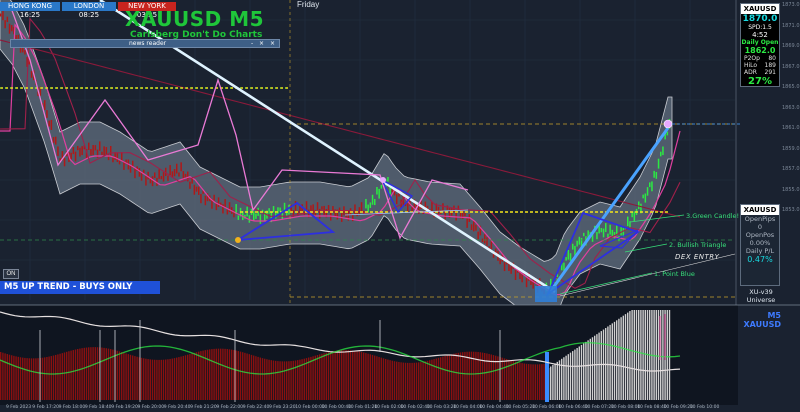 This screenshot has height=412, width=800. Describe the element at coordinates (89, 10) in the screenshot. I see `session-tab-london: LONDON 08:25` at that location.